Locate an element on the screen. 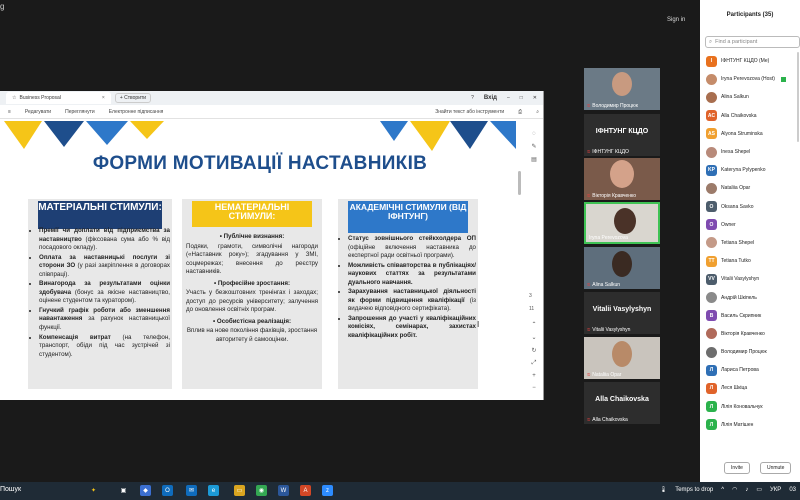 Image resolution: width=800 pixels, height=500 pixels. participant-name: Вікторія Кравченко is located at coordinates (743, 333).